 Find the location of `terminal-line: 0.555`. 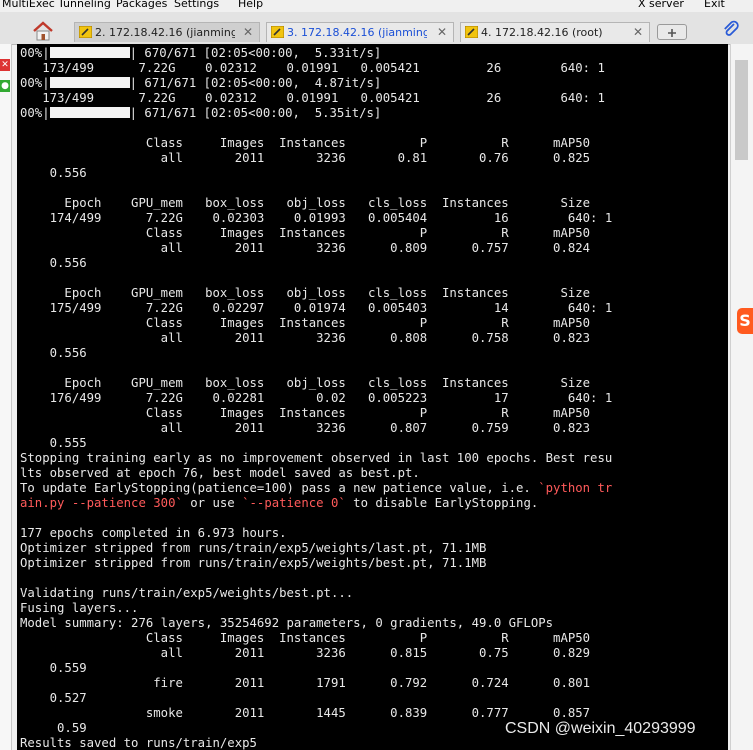

terminal-line: 0.555 is located at coordinates (53, 443).